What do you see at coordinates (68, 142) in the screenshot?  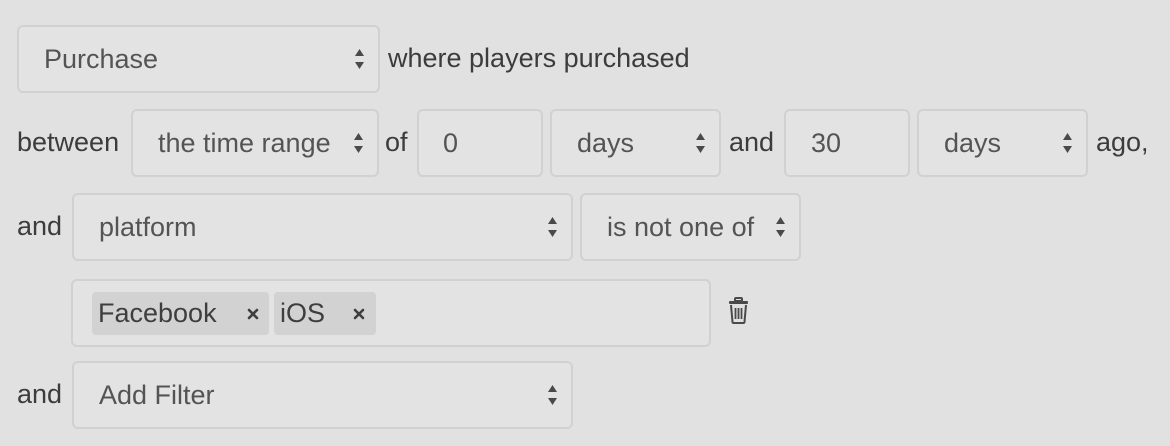 I see `between-label: between` at bounding box center [68, 142].